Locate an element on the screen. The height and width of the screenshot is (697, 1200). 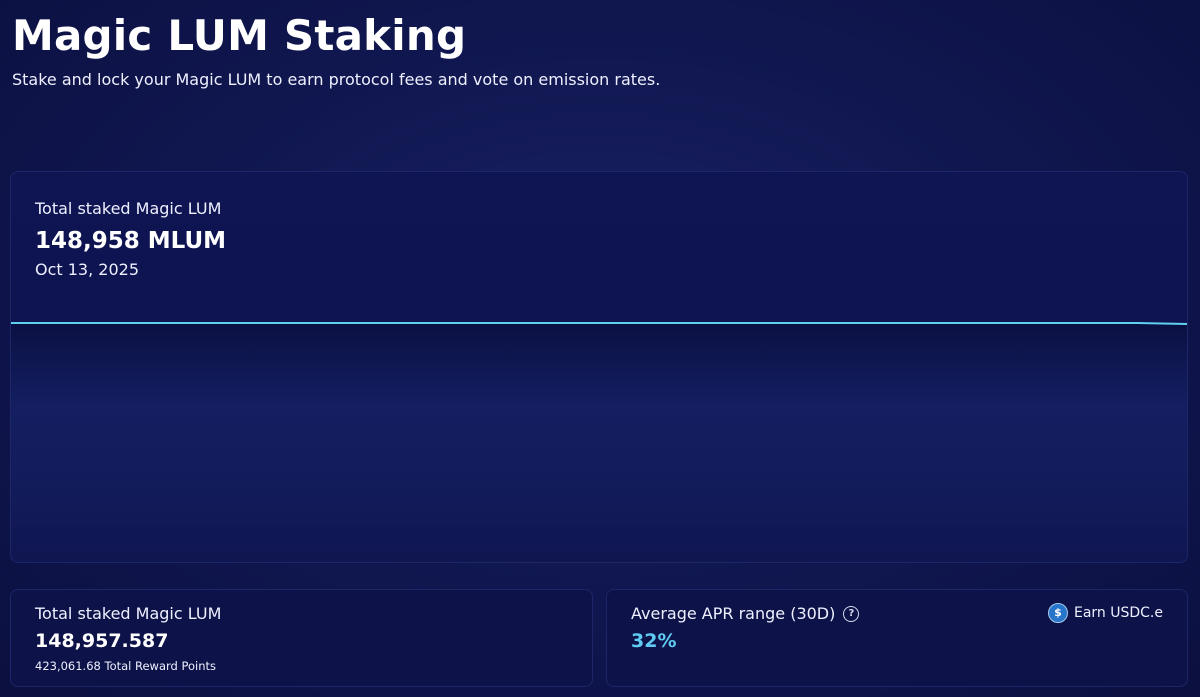
page-title: Magic LUM Staking is located at coordinates (239, 35).